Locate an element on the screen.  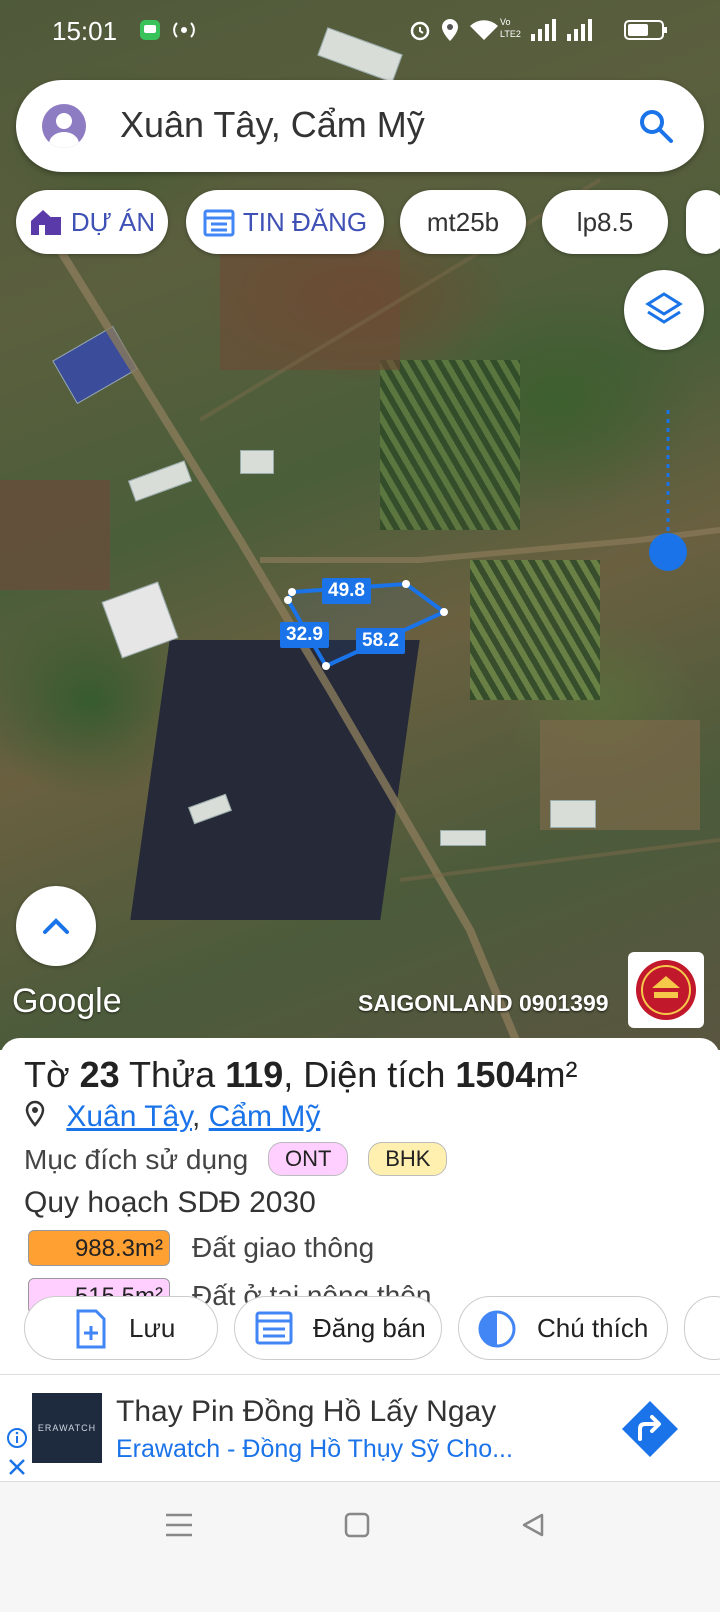
back-icon is located at coordinates (533, 1525).